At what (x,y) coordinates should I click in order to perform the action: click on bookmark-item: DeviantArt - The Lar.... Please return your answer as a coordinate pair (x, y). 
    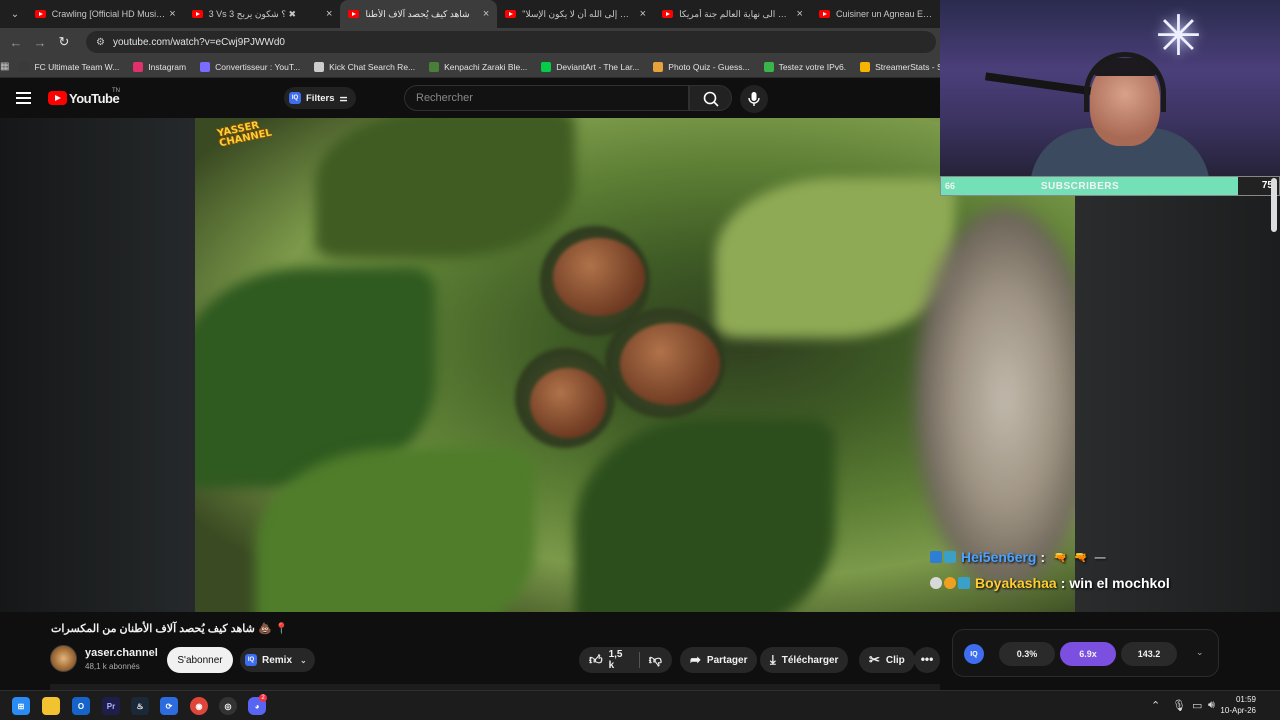
    Looking at the image, I should click on (590, 66).